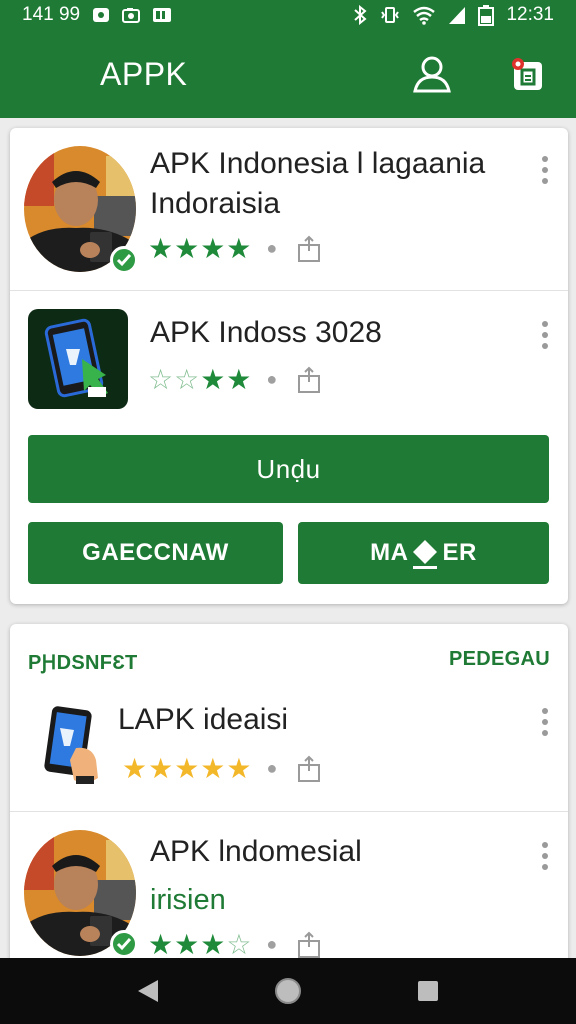 The height and width of the screenshot is (1024, 576). I want to click on system-nav-bar, so click(288, 991).